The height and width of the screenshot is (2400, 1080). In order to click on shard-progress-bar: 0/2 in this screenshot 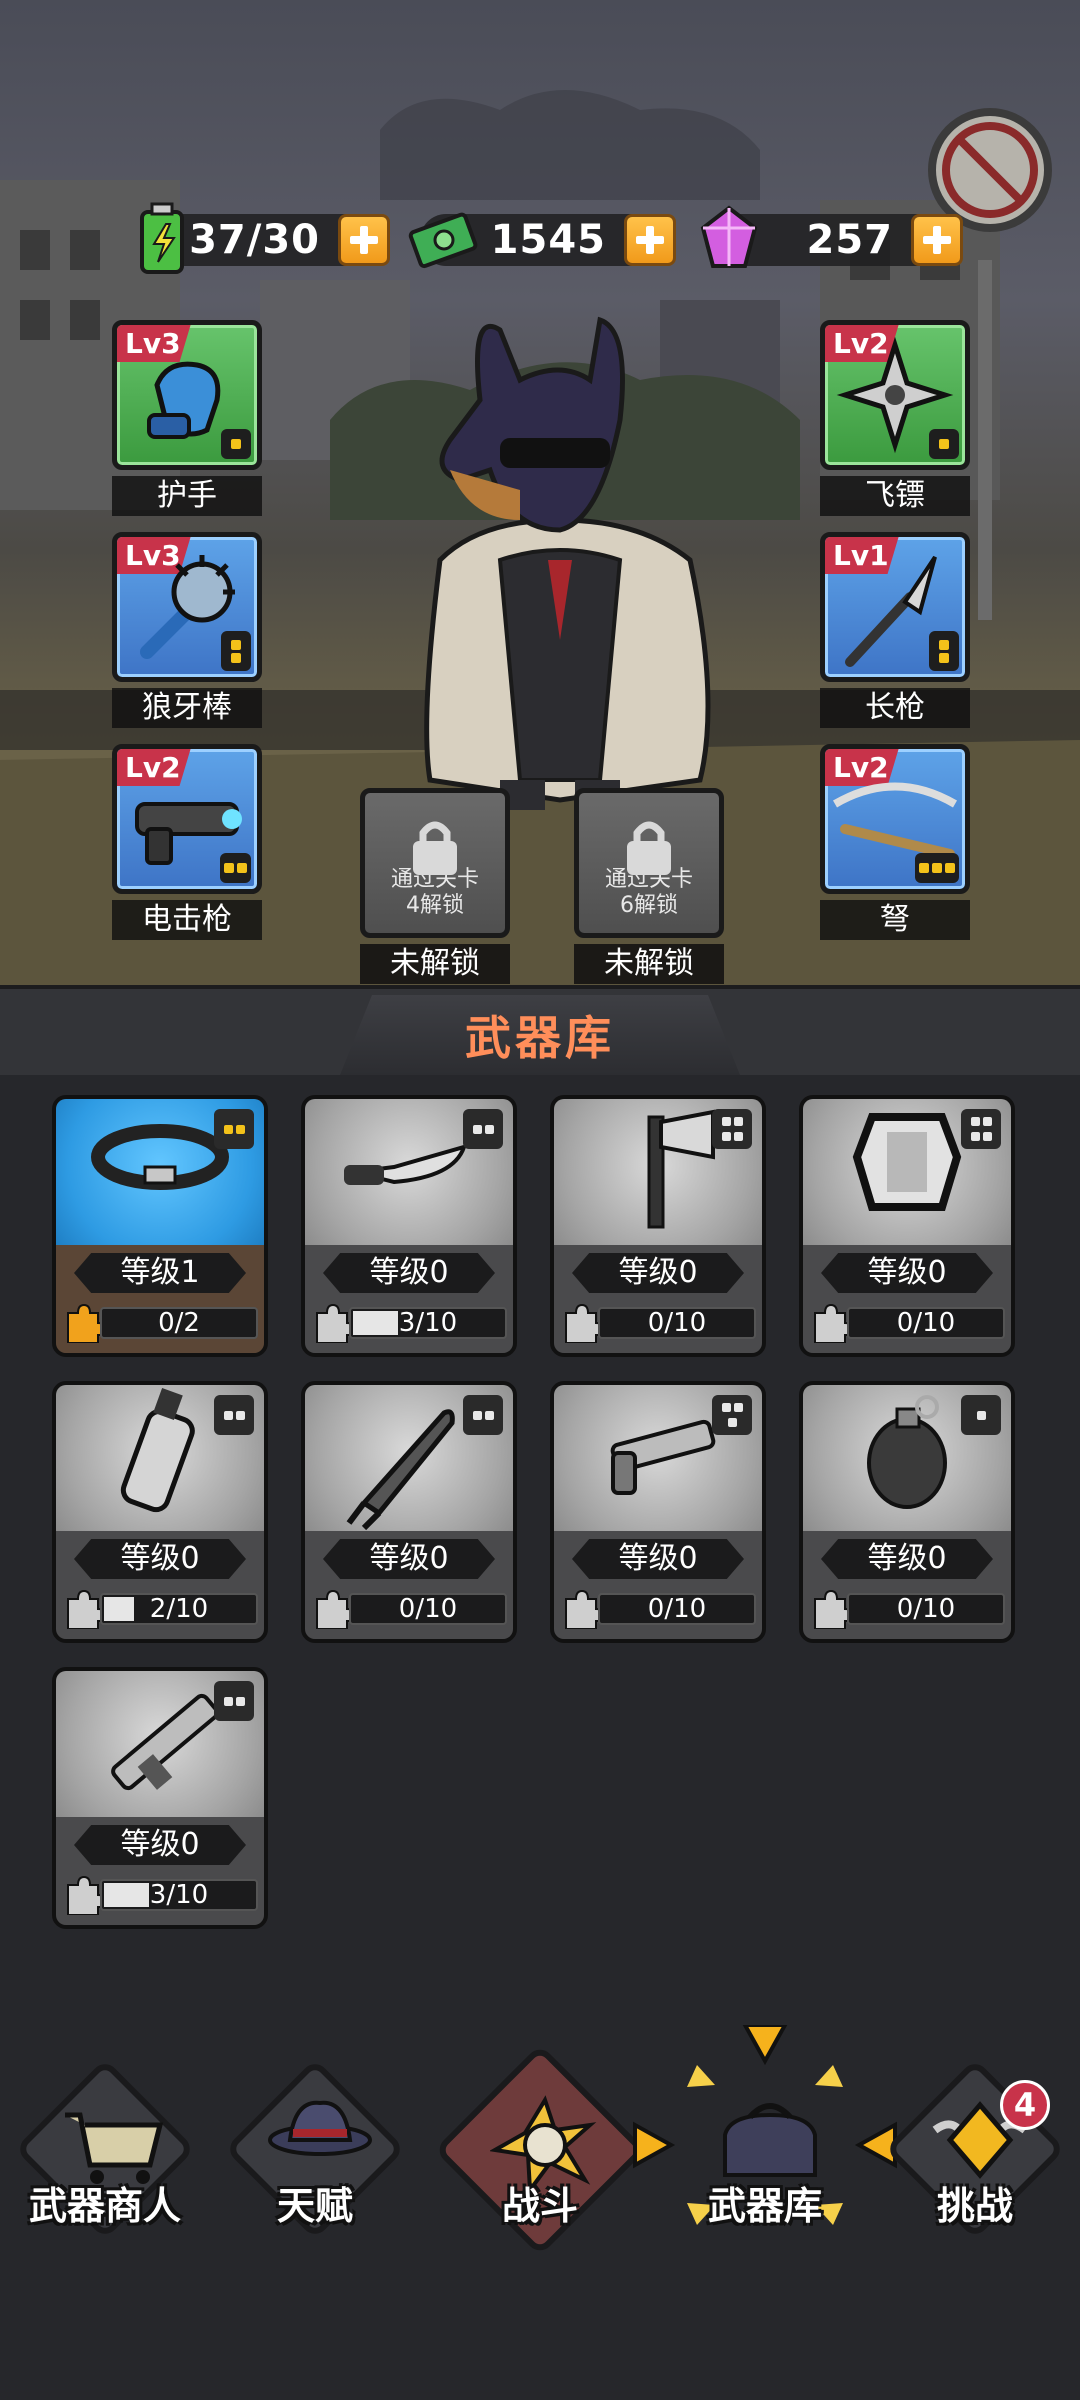, I will do `click(179, 1323)`.